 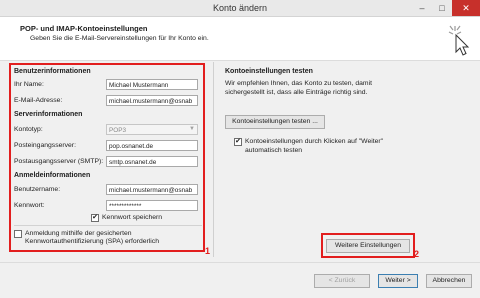 I want to click on cursor-click-icon, so click(x=459, y=40).